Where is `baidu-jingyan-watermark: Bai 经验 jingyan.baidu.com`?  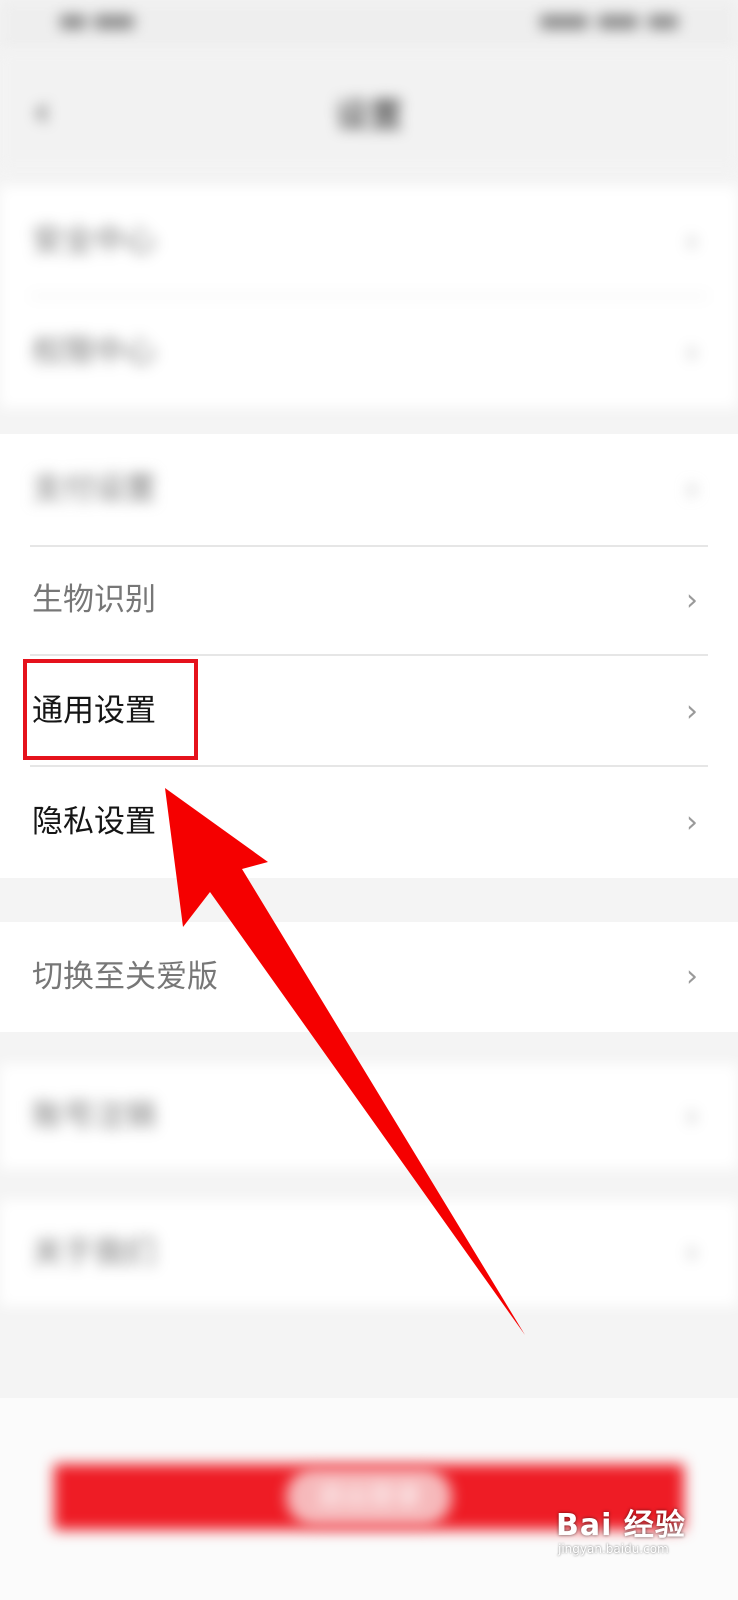
baidu-jingyan-watermark: Bai 经验 jingyan.baidu.com is located at coordinates (641, 1530).